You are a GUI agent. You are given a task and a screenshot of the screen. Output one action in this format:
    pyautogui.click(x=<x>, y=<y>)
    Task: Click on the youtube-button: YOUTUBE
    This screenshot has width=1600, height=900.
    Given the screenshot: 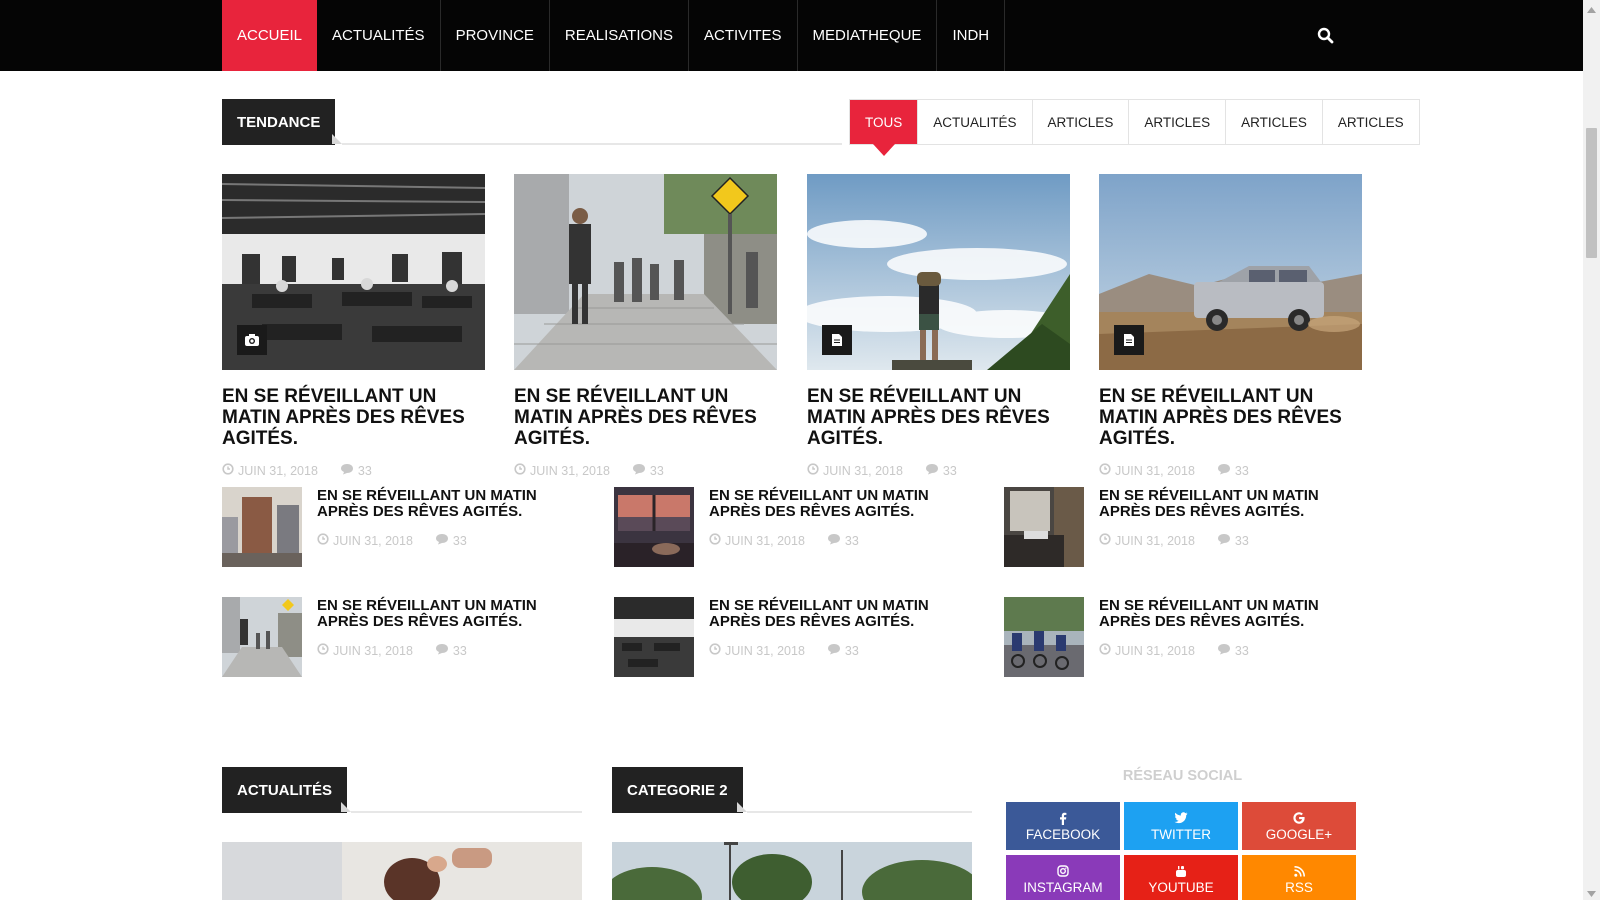 What is the action you would take?
    pyautogui.click(x=1181, y=877)
    